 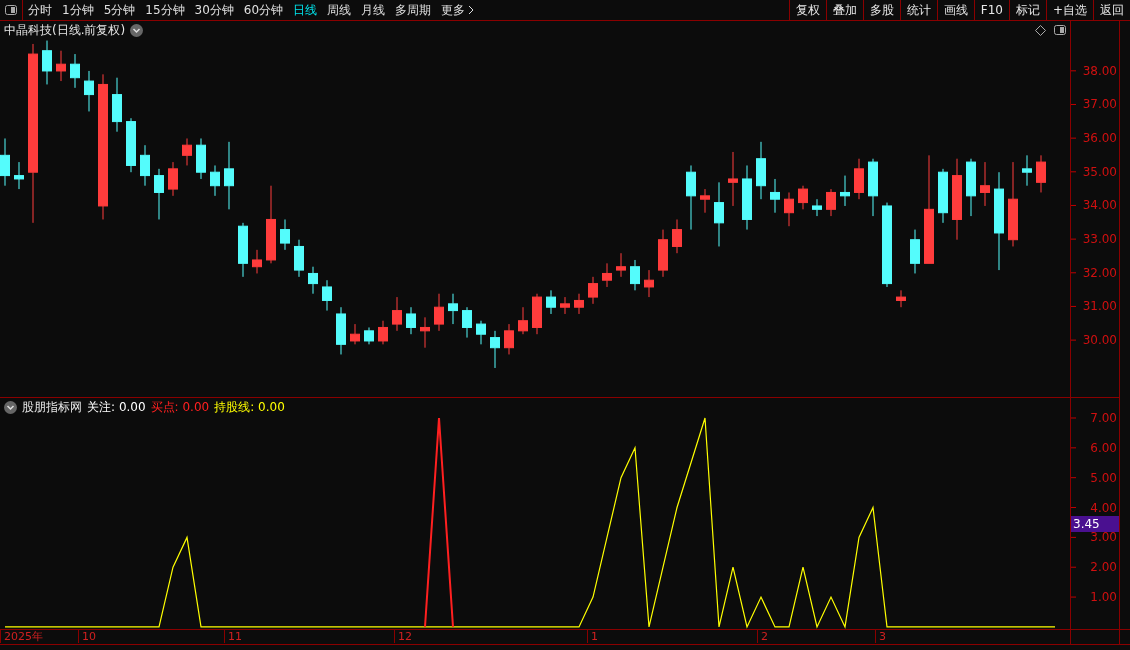 I want to click on axis-label: 6.00, so click(x=1103, y=447).